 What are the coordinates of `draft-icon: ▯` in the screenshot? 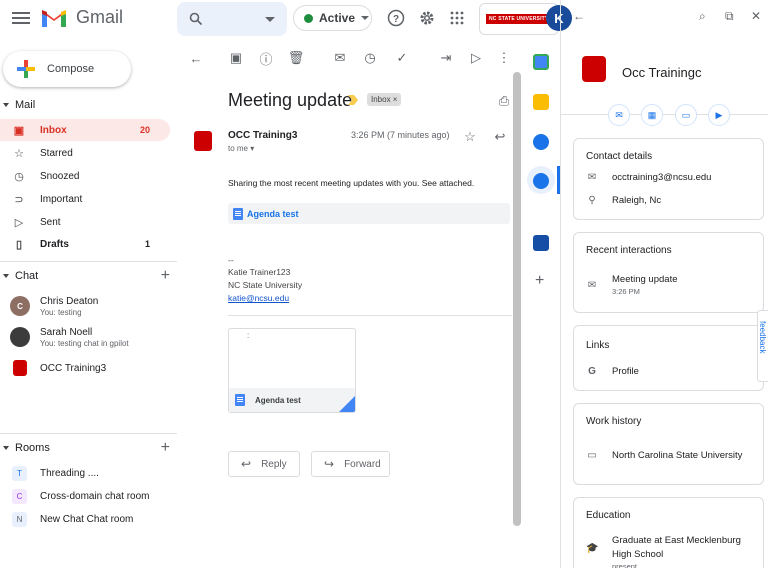 It's located at (19, 244).